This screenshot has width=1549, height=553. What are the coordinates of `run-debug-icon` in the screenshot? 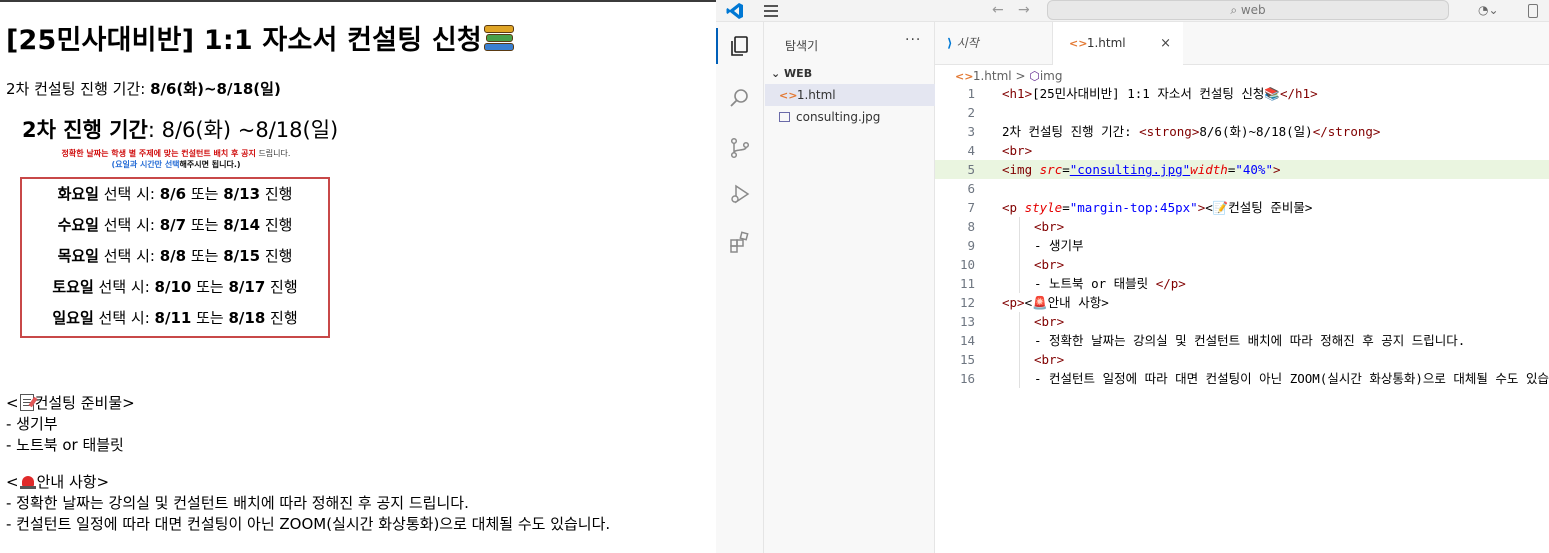 It's located at (740, 194).